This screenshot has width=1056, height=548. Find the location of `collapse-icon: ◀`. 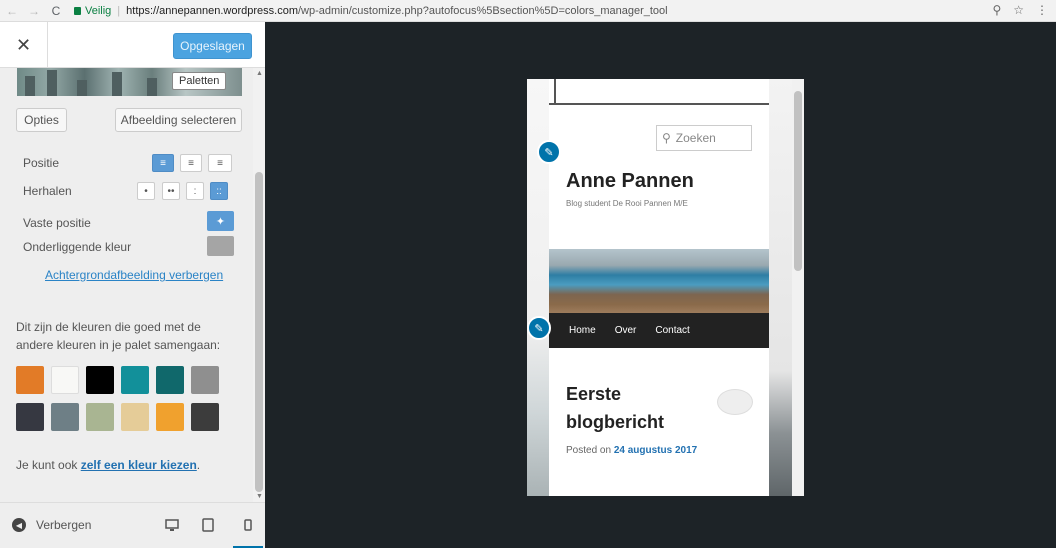

collapse-icon: ◀ is located at coordinates (19, 525).